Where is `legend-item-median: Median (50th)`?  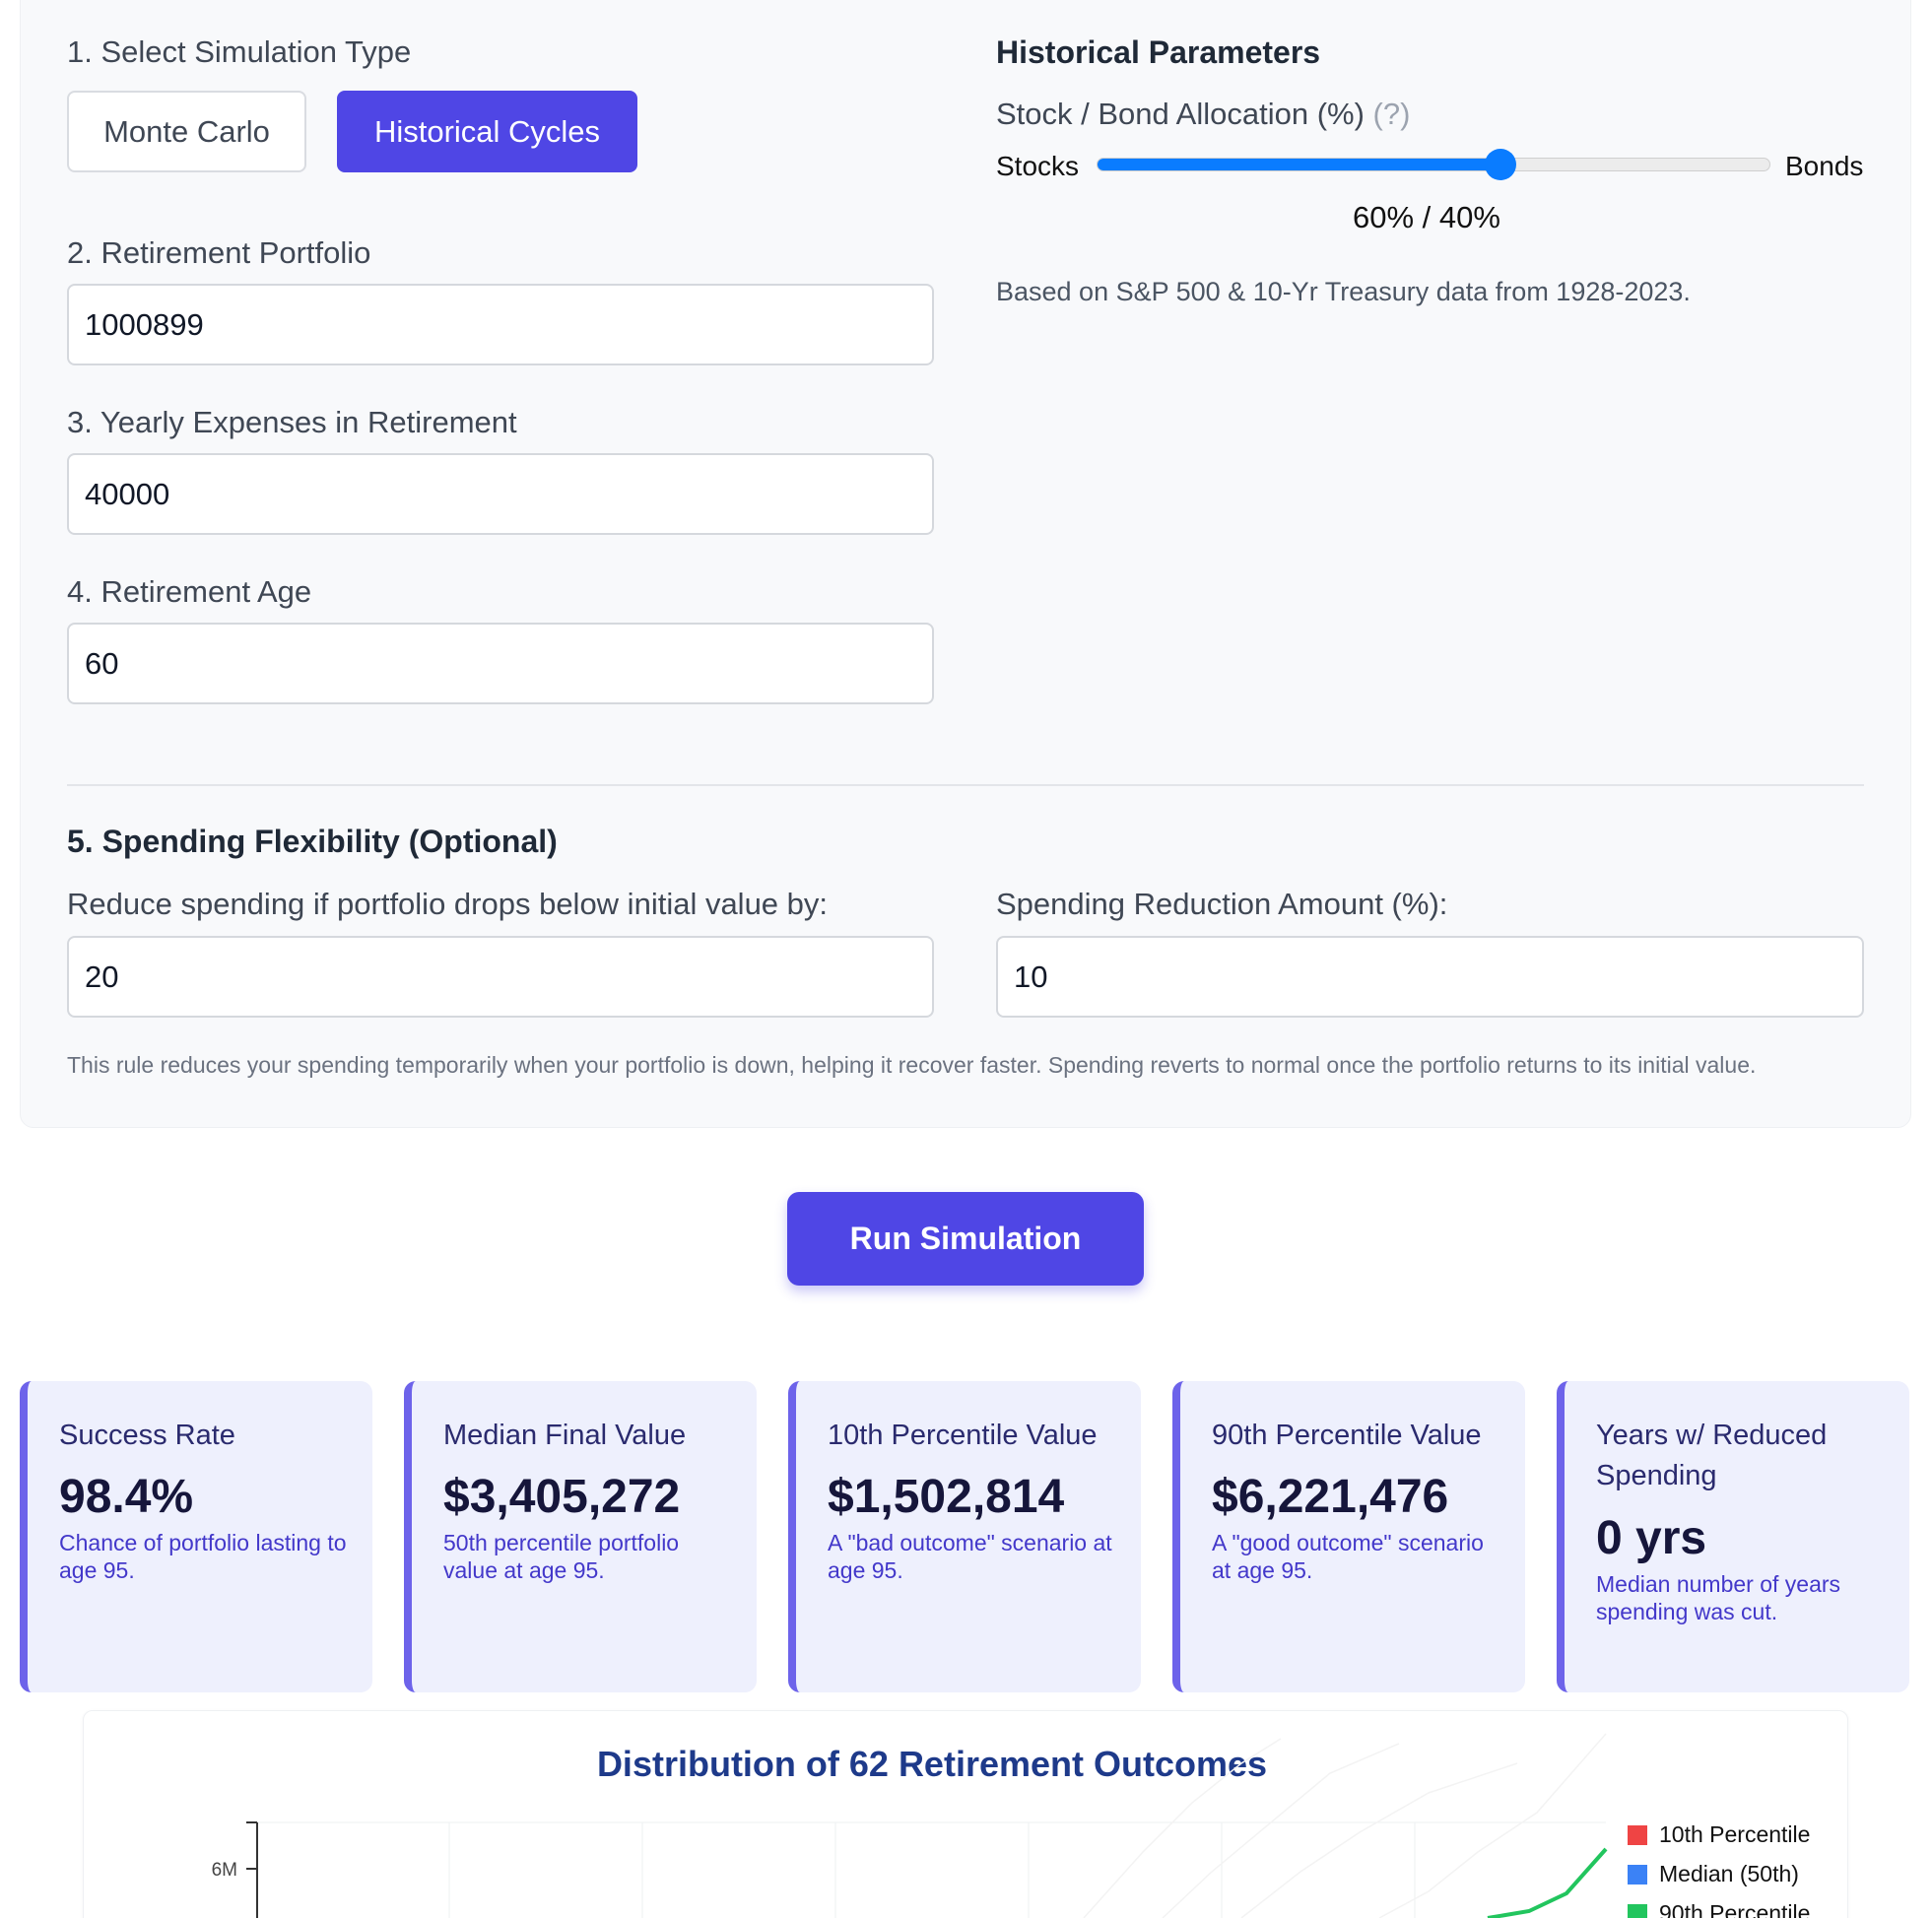
legend-item-median: Median (50th) is located at coordinates (1713, 1874).